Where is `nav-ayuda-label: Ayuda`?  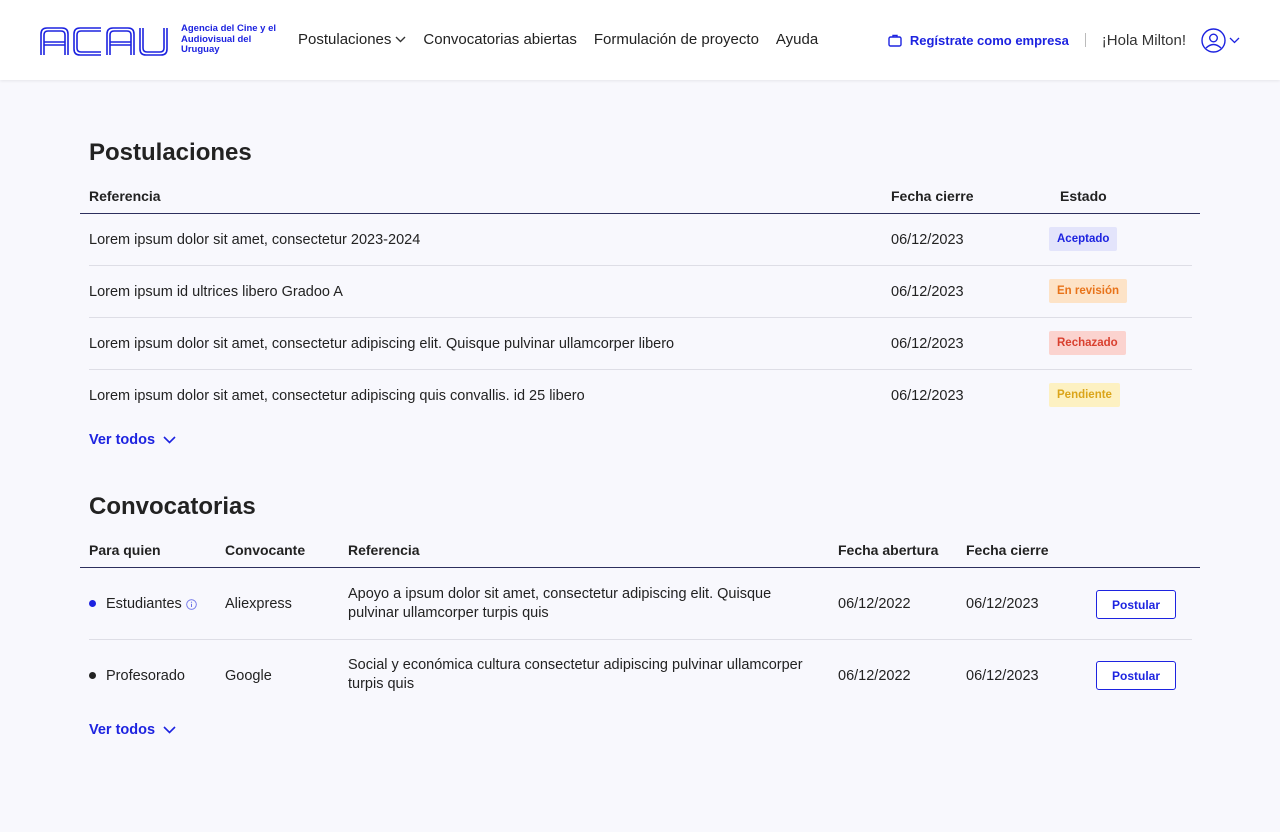
nav-ayuda-label: Ayuda is located at coordinates (797, 39).